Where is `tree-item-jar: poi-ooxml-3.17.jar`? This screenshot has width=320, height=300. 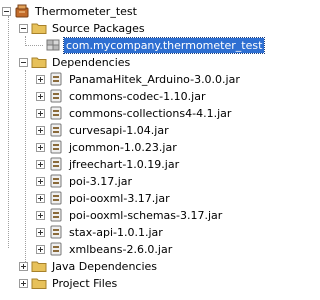 tree-item-jar: poi-ooxml-3.17.jar is located at coordinates (104, 198).